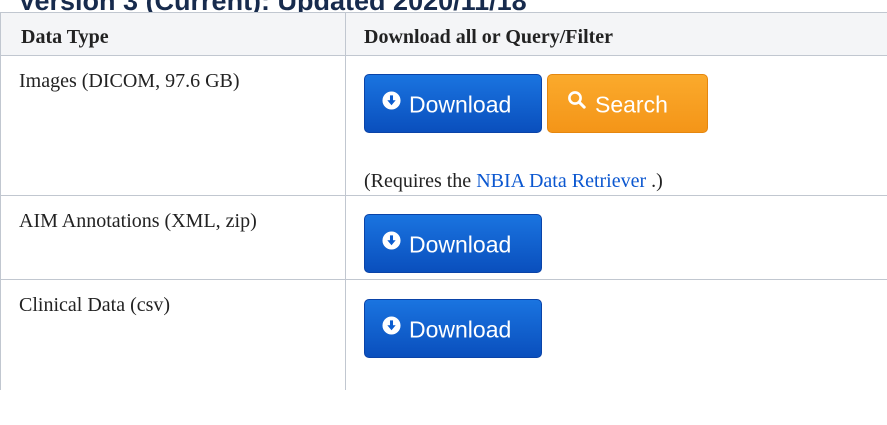 This screenshot has width=887, height=425. What do you see at coordinates (631, 104) in the screenshot?
I see `search-button-label: Search` at bounding box center [631, 104].